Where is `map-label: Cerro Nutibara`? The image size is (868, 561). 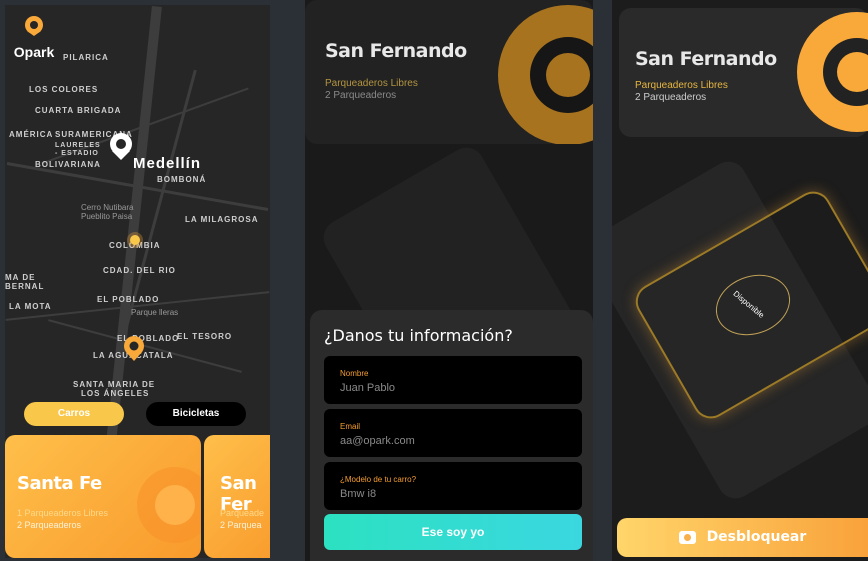
map-label: Cerro Nutibara is located at coordinates (107, 207).